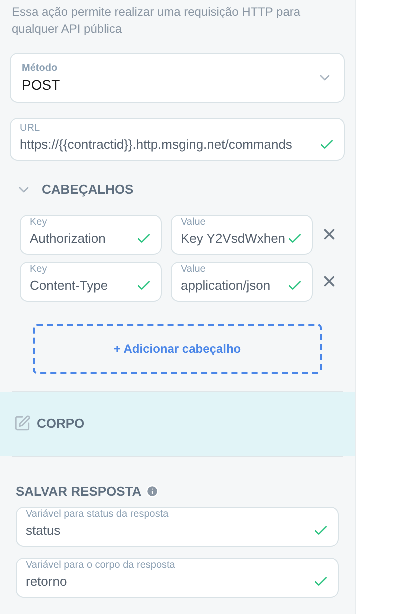  I want to click on field-value: Content-Type, so click(70, 285).